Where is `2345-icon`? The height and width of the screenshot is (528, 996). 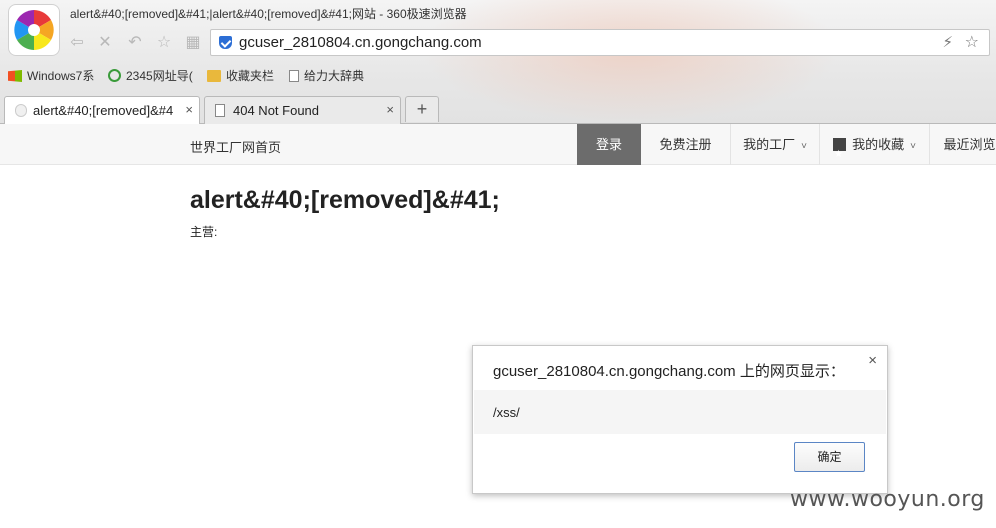 2345-icon is located at coordinates (114, 75).